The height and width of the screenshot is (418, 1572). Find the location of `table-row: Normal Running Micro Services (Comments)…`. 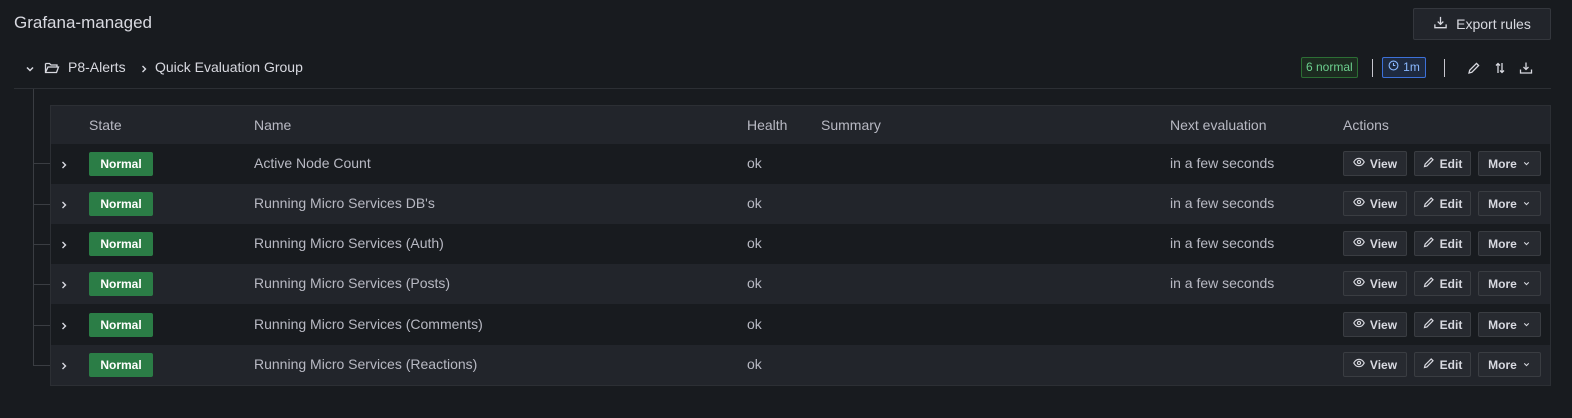

table-row: Normal Running Micro Services (Comments)… is located at coordinates (800, 325).